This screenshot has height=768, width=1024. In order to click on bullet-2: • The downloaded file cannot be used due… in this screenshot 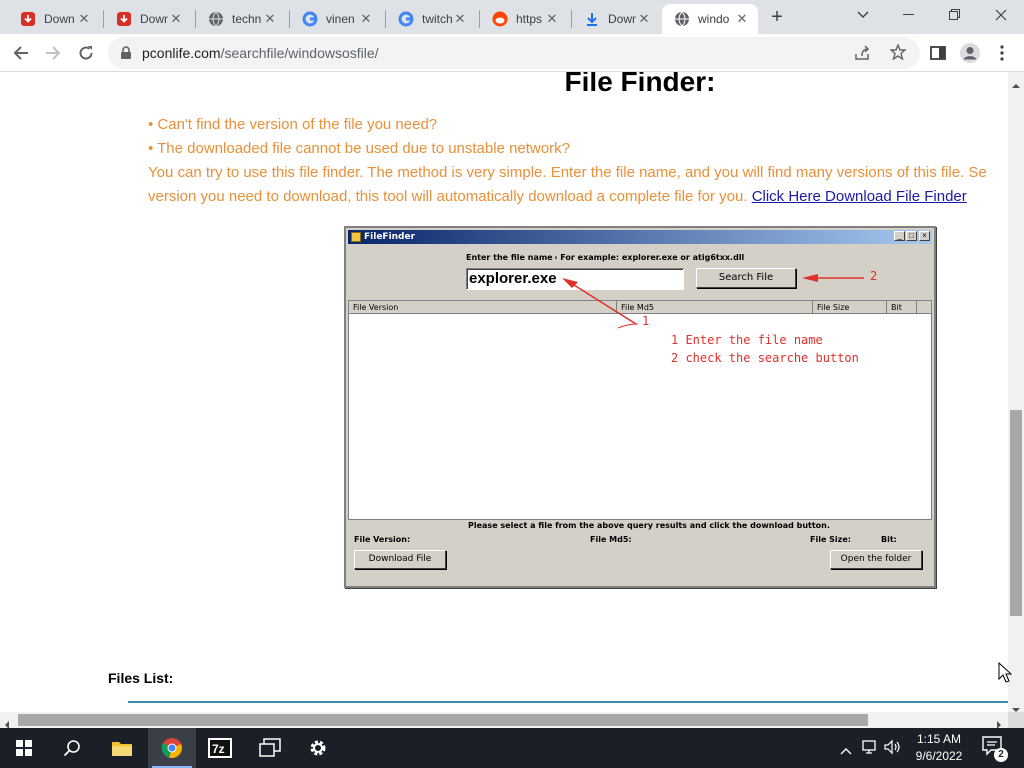, I will do `click(359, 148)`.